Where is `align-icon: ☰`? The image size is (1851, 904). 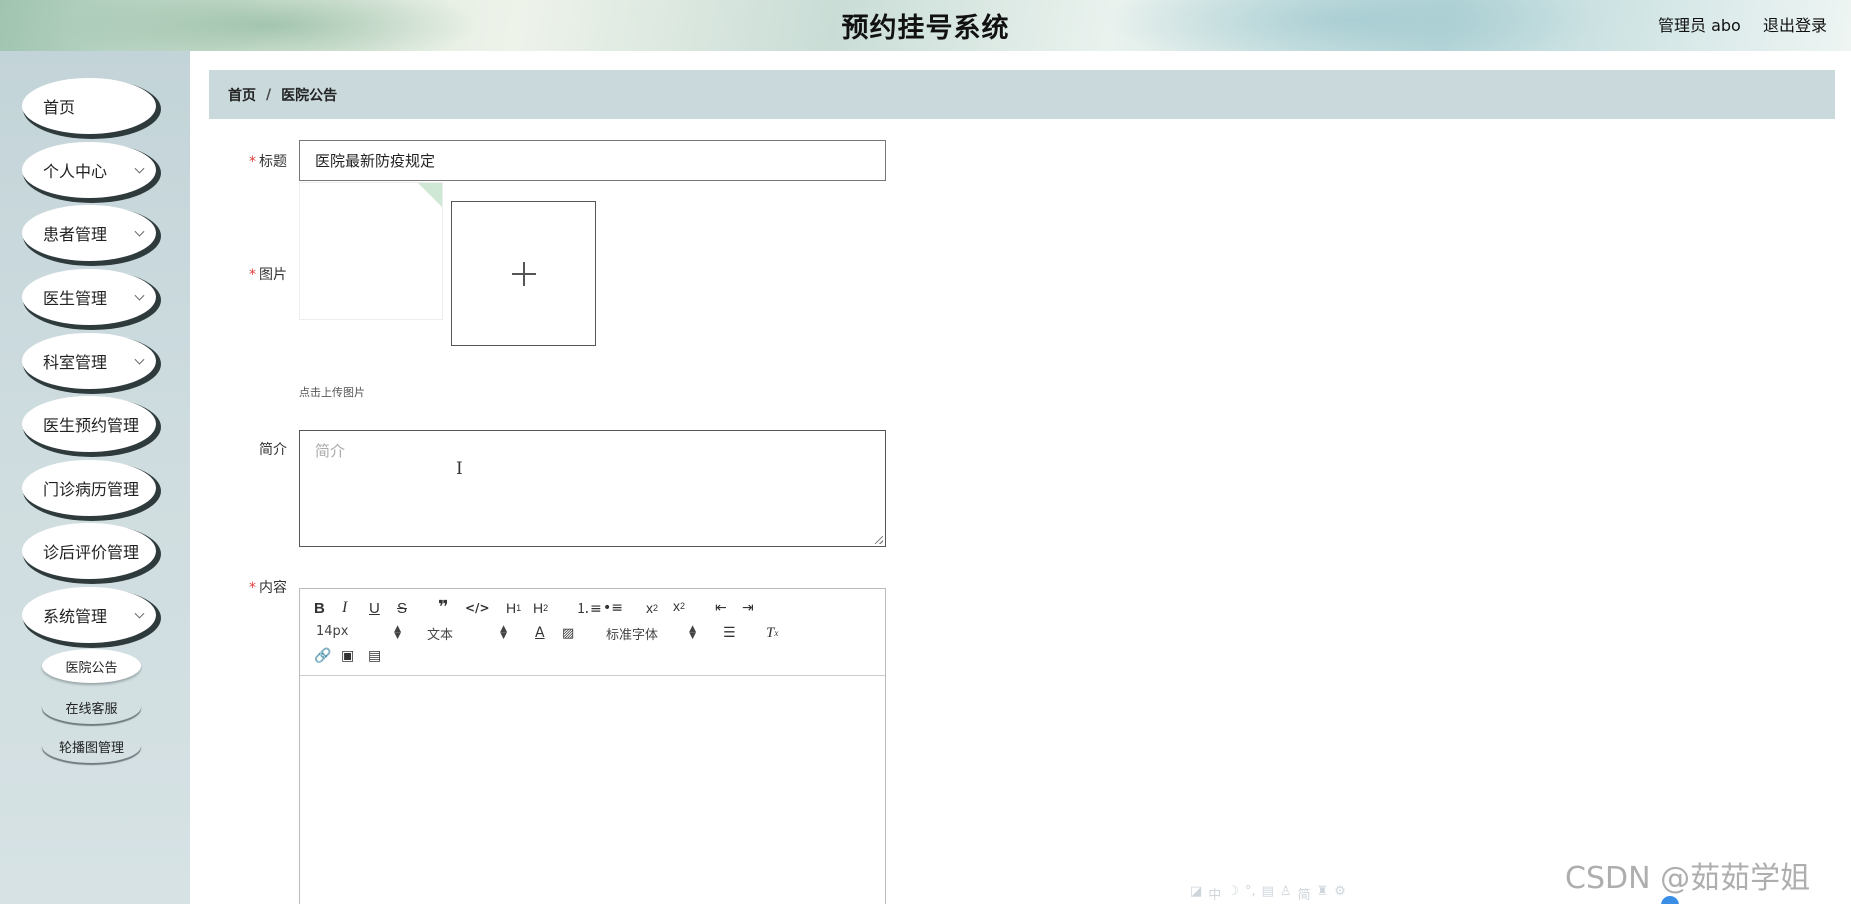 align-icon: ☰ is located at coordinates (729, 633).